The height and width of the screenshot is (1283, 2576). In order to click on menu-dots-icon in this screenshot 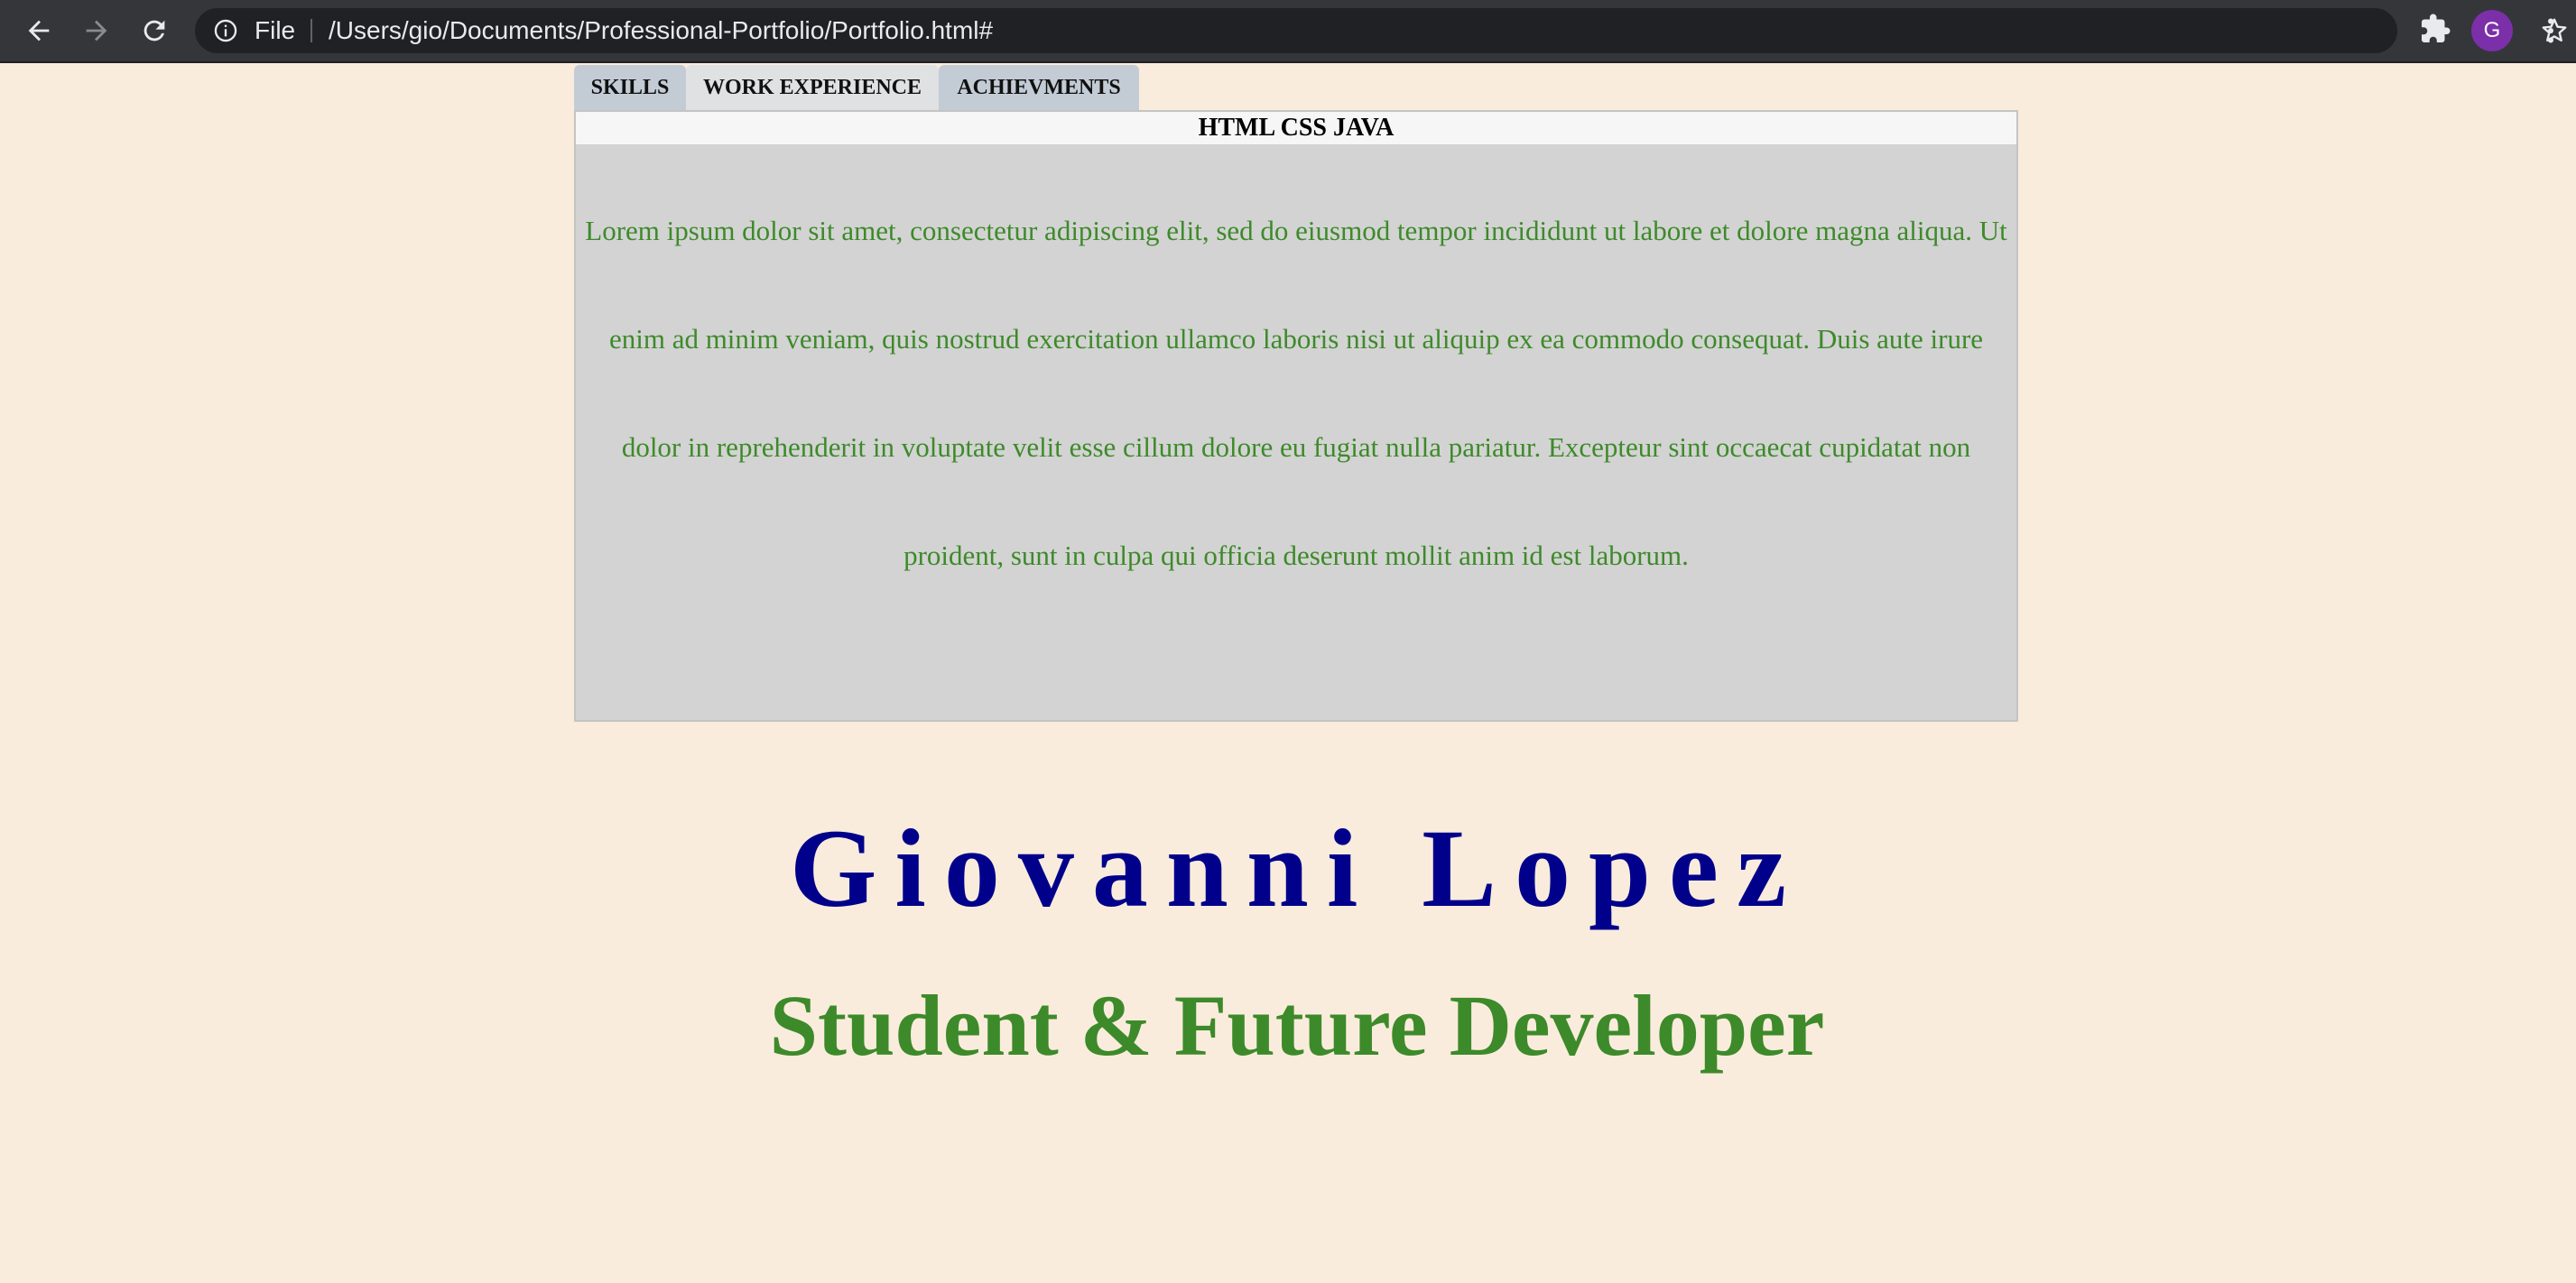, I will do `click(2550, 31)`.